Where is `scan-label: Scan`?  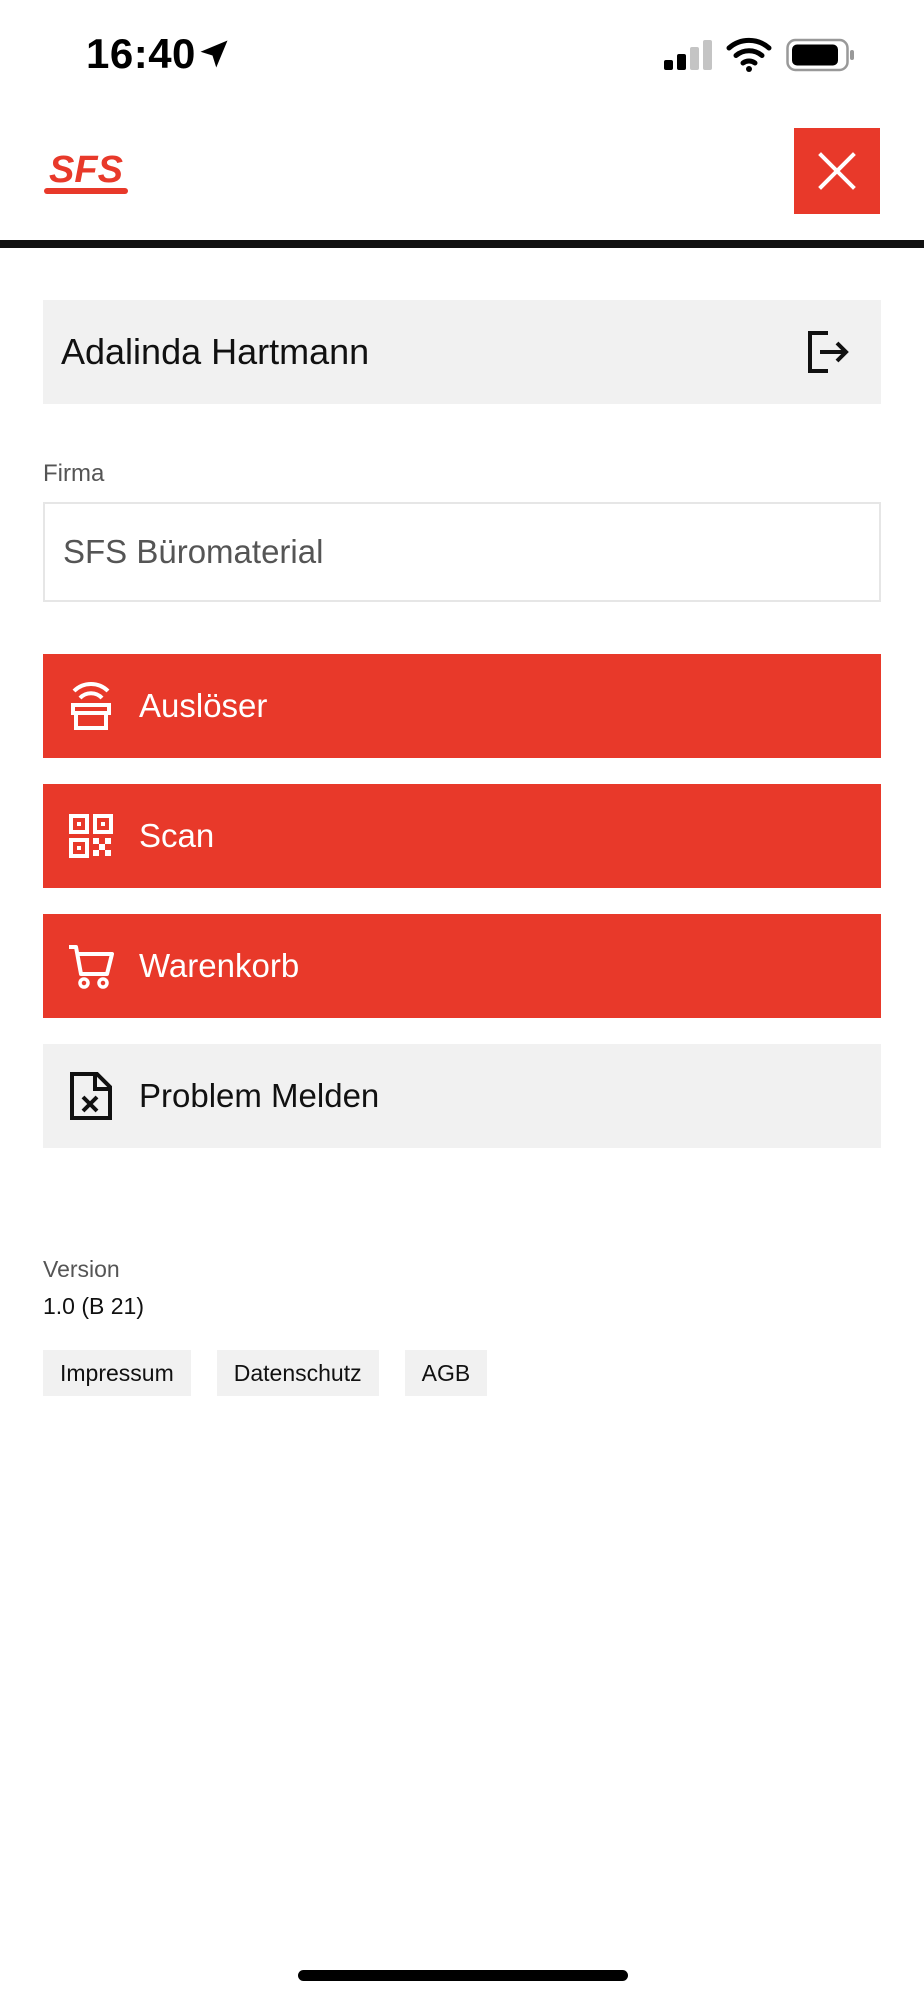 scan-label: Scan is located at coordinates (177, 835).